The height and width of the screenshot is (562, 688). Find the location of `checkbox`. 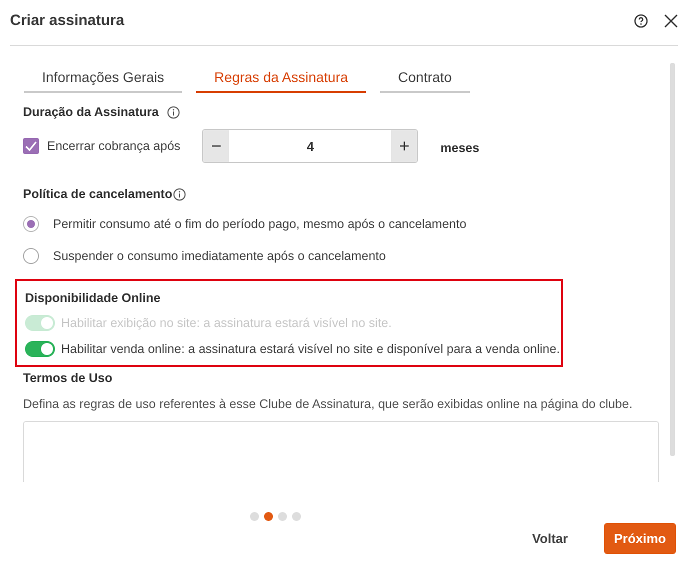

checkbox is located at coordinates (31, 146).